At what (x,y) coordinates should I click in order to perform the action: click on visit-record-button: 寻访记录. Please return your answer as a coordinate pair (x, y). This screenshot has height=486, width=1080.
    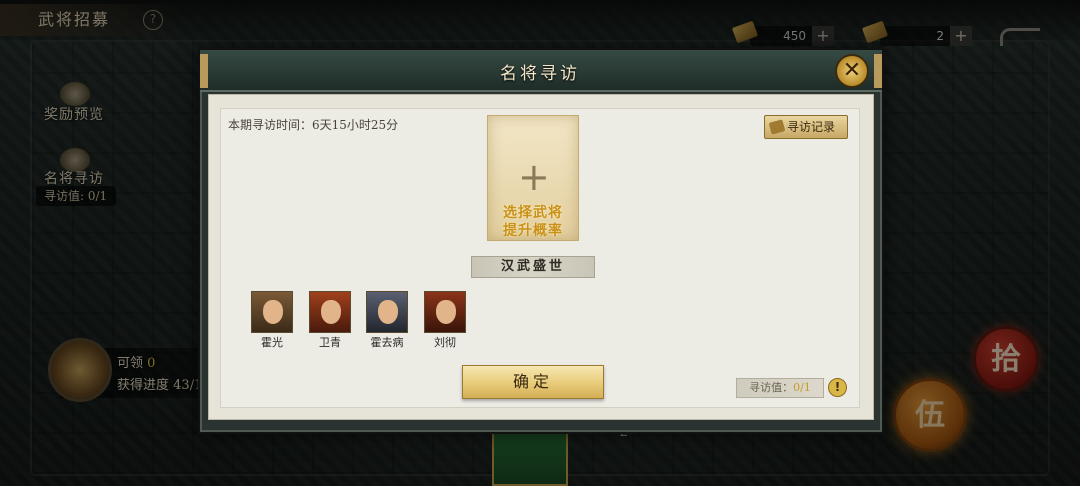
    Looking at the image, I should click on (806, 127).